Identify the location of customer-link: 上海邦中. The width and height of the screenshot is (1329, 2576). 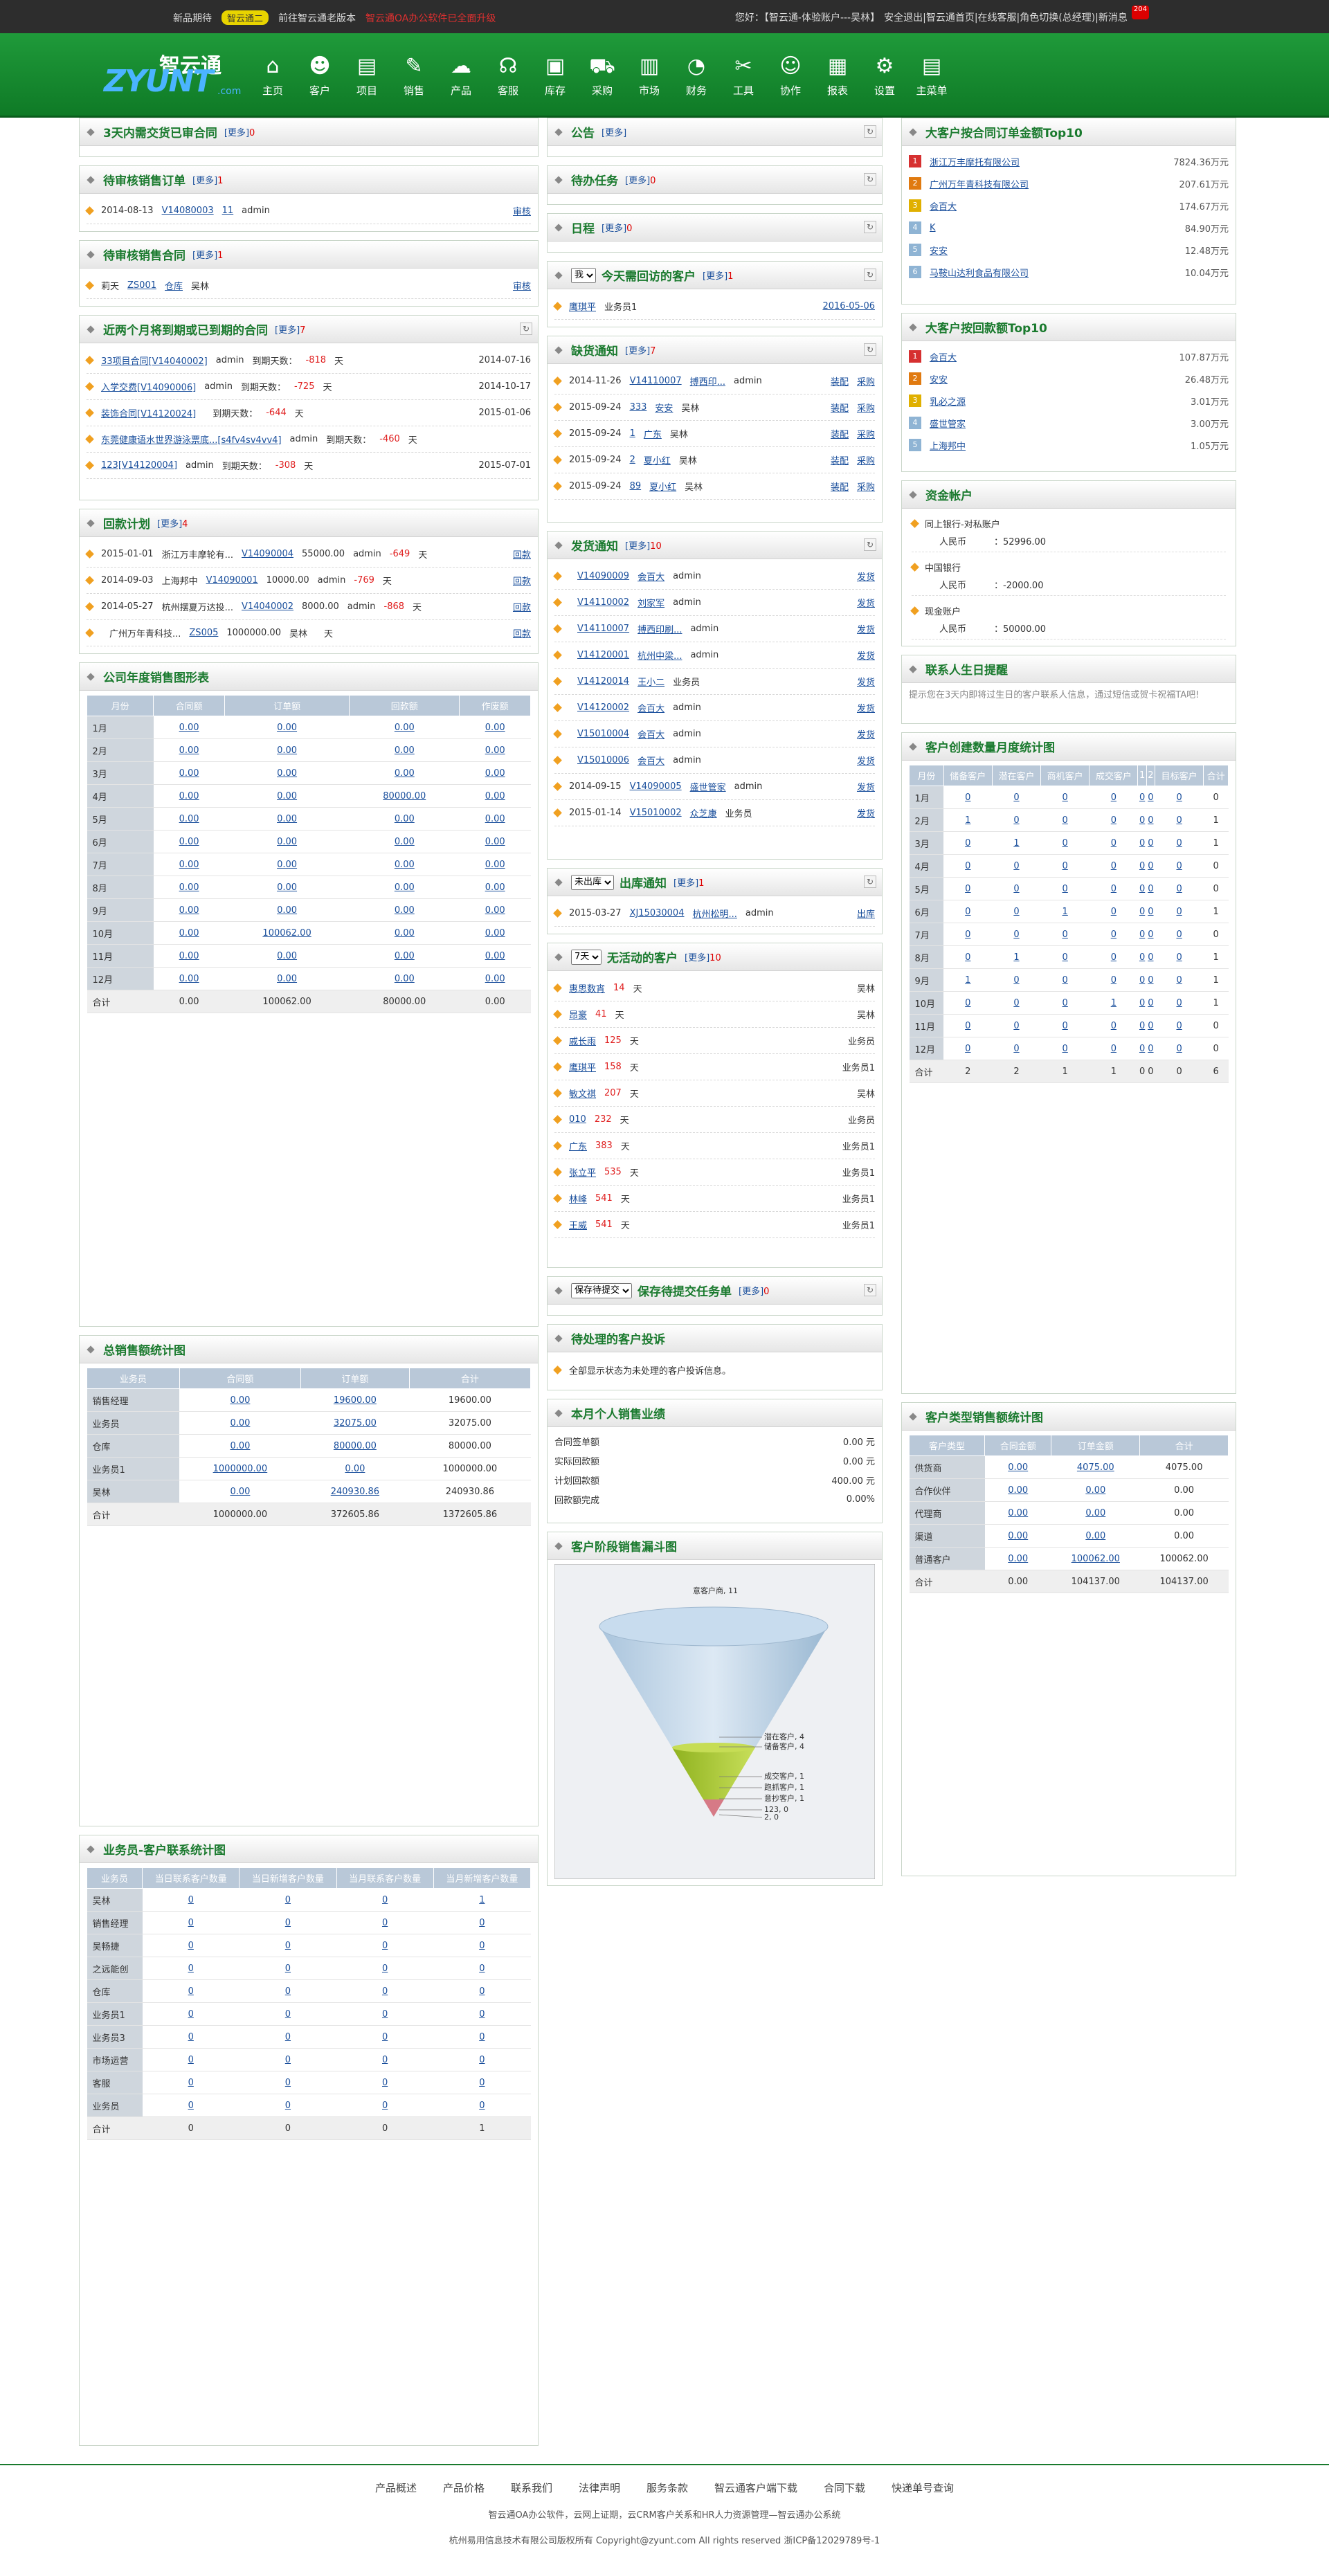
(1040, 445).